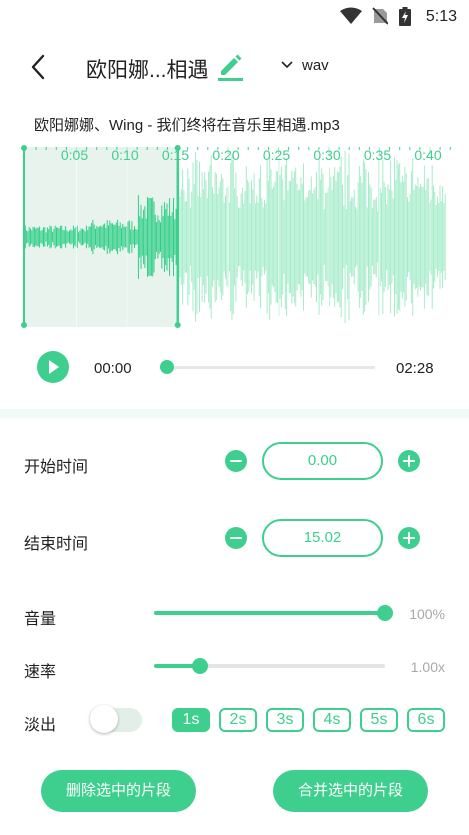 This screenshot has height=835, width=469. I want to click on time-mark-label: 0:35, so click(377, 155).